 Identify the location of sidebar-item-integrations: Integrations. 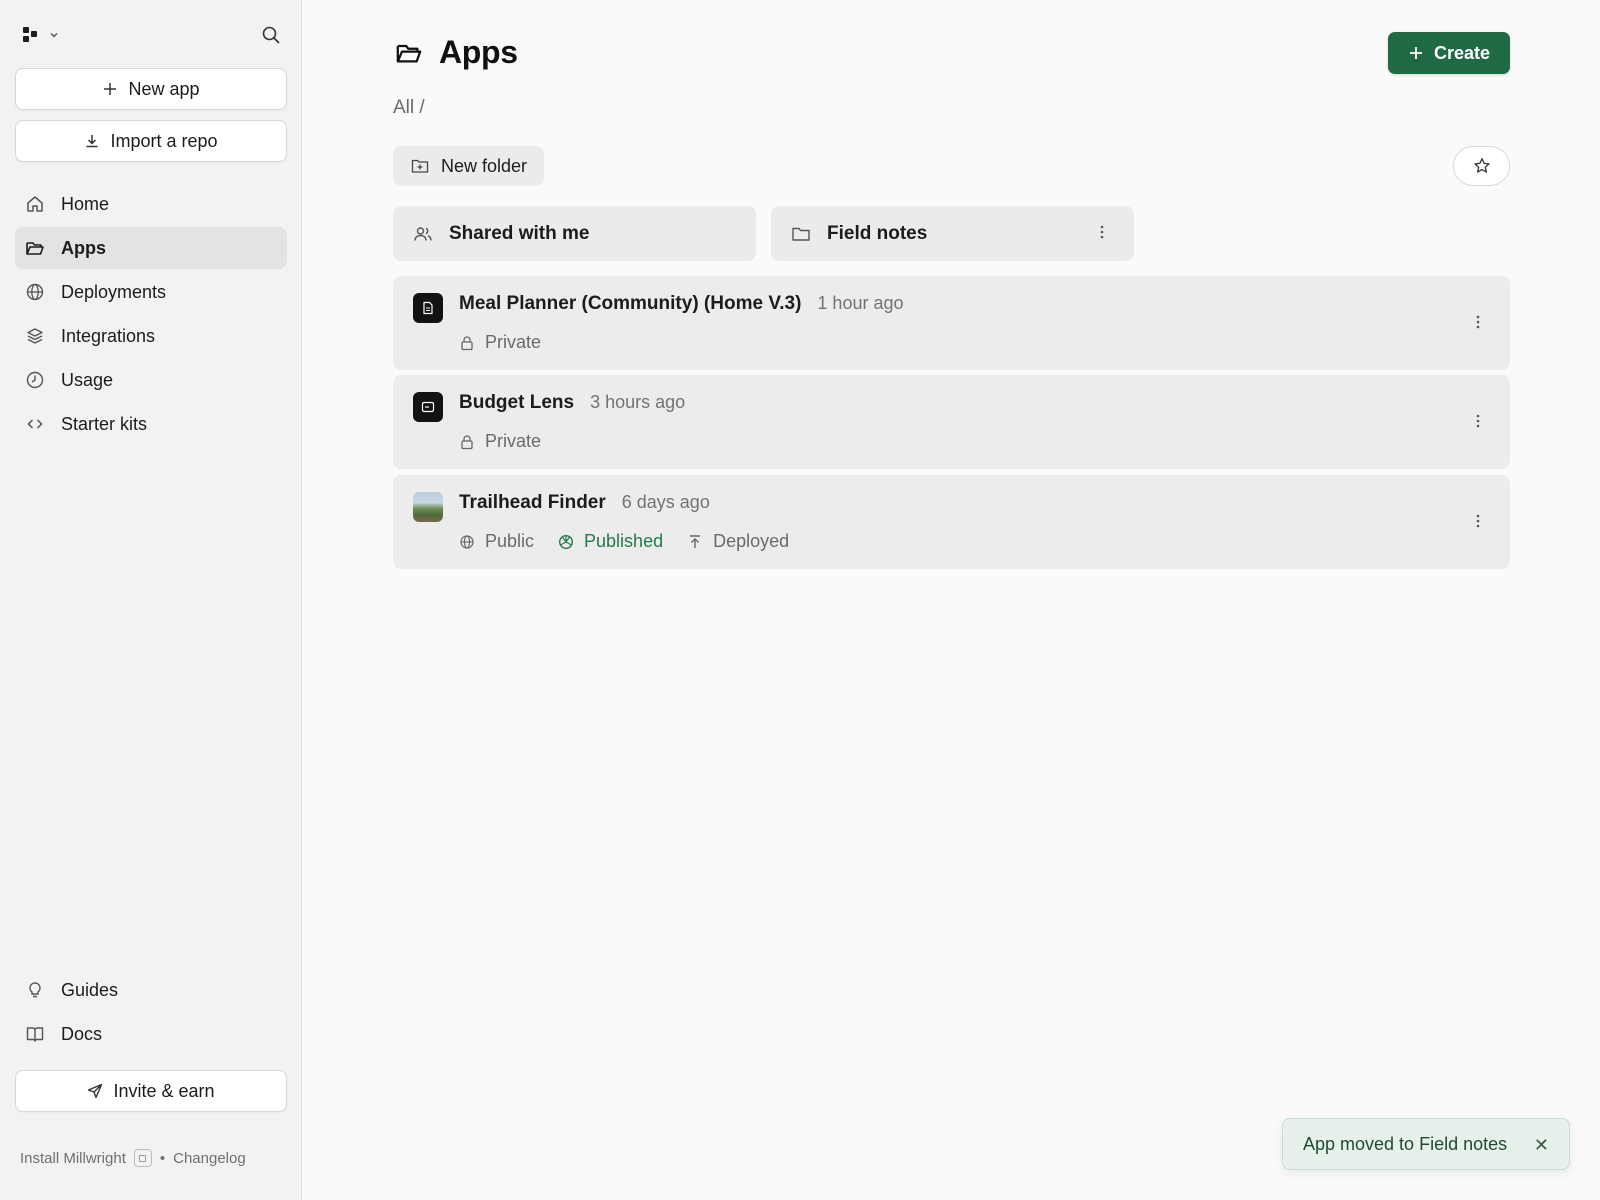
(151, 336).